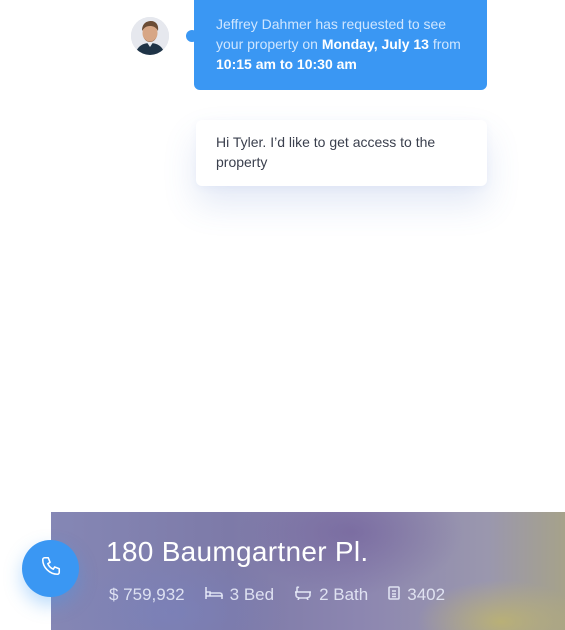  Describe the element at coordinates (375, 44) in the screenshot. I see `request-date: Monday, July 13` at that location.